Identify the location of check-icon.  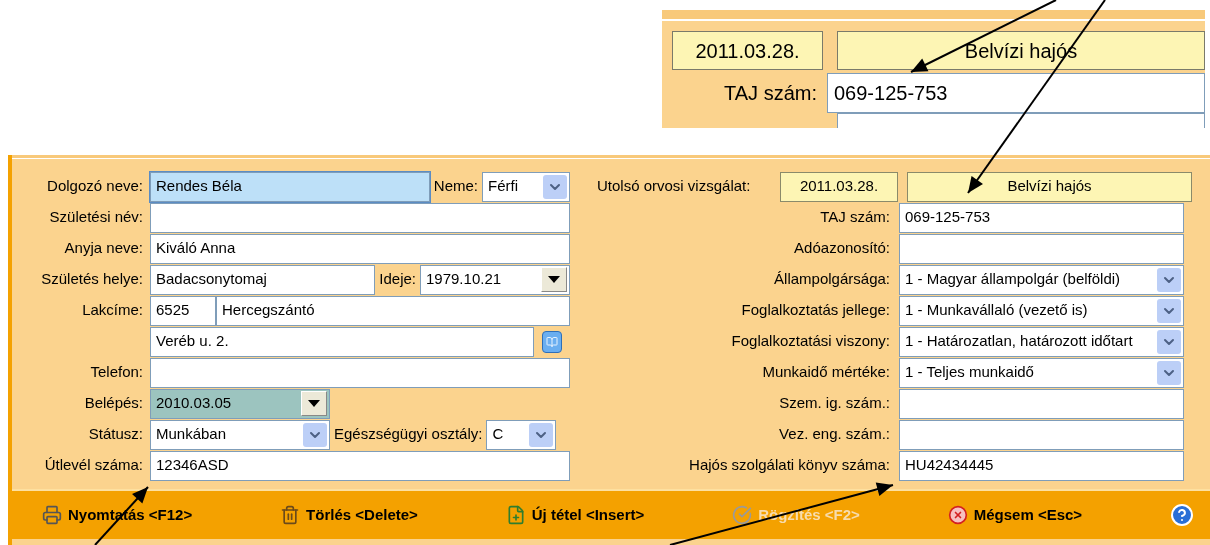
(742, 515).